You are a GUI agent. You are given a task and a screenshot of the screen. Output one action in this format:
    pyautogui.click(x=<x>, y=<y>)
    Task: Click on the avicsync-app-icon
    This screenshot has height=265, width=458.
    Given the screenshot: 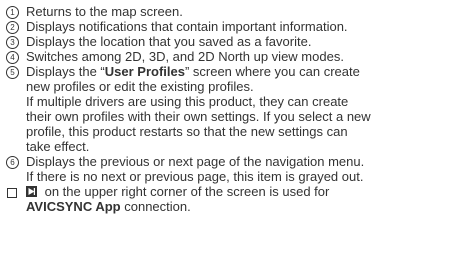 What is the action you would take?
    pyautogui.click(x=31, y=191)
    